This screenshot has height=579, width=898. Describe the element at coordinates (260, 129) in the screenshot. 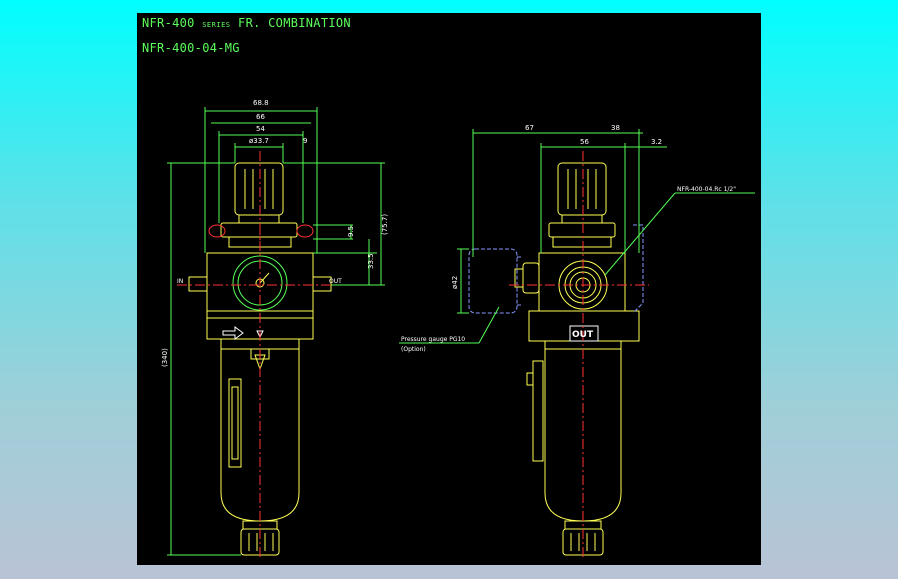

I see `dim-54: 54` at that location.